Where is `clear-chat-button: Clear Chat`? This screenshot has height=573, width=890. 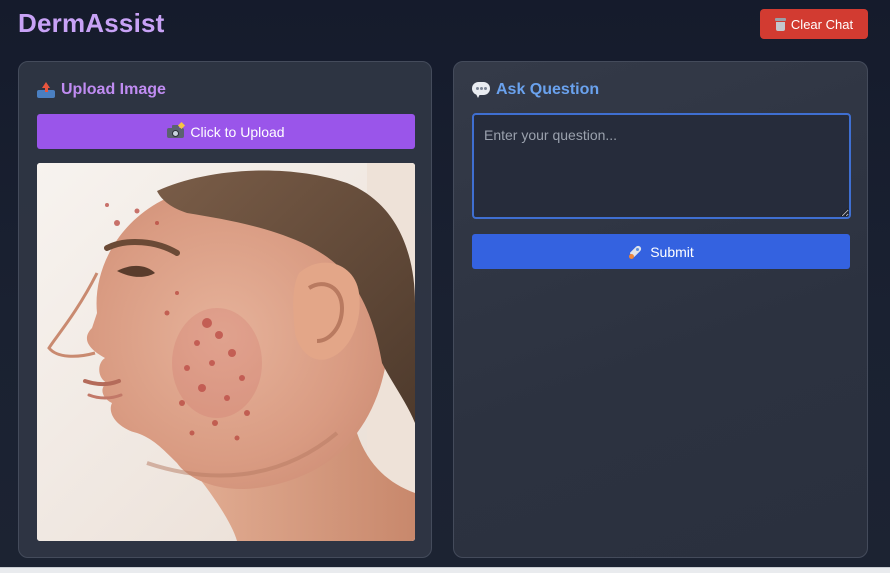
clear-chat-button: Clear Chat is located at coordinates (814, 24).